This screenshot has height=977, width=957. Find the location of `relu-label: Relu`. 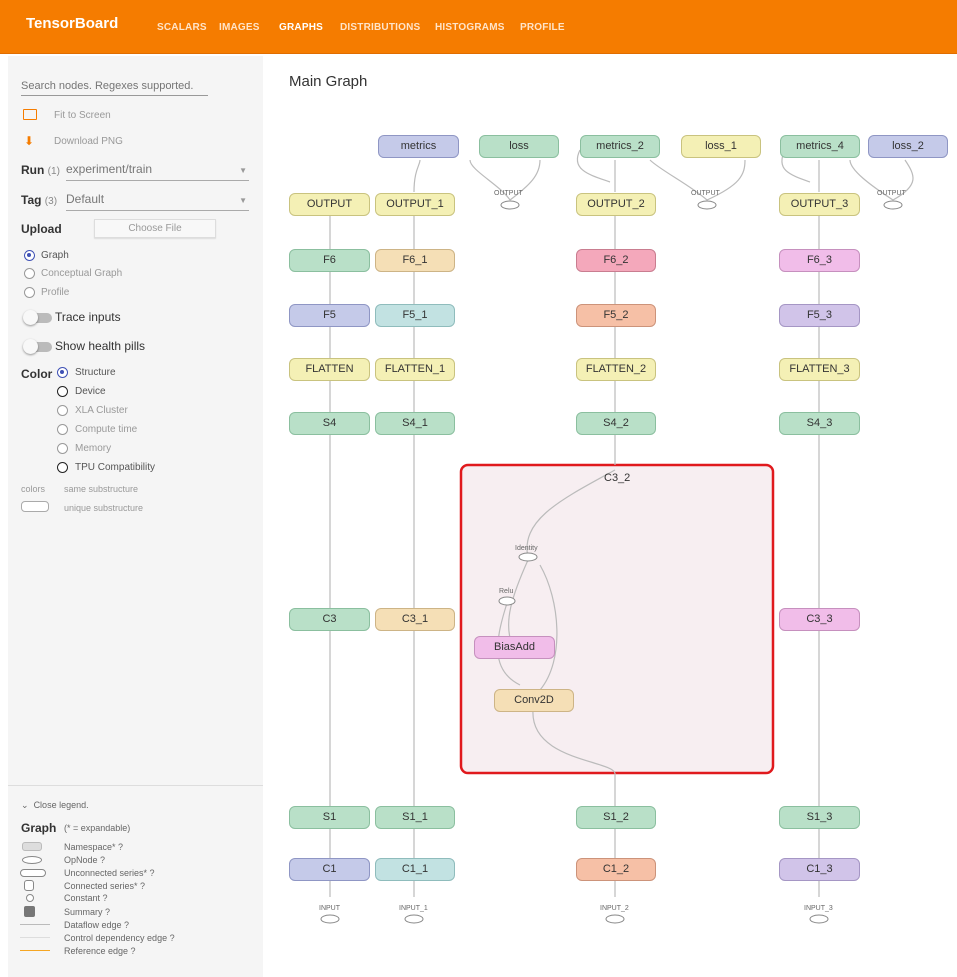

relu-label: Relu is located at coordinates (506, 591).